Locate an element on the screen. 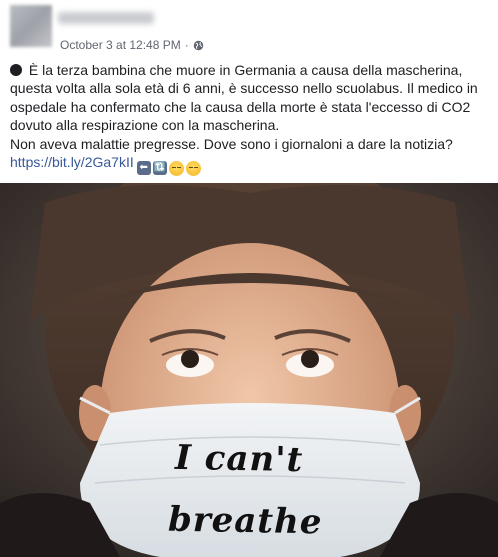 The height and width of the screenshot is (557, 498). mask-text-line2: breathe is located at coordinates (245, 521).